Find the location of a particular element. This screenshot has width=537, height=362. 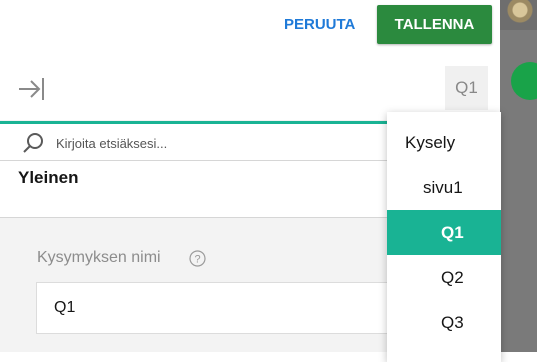

background-page-strip is located at coordinates (518, 176).